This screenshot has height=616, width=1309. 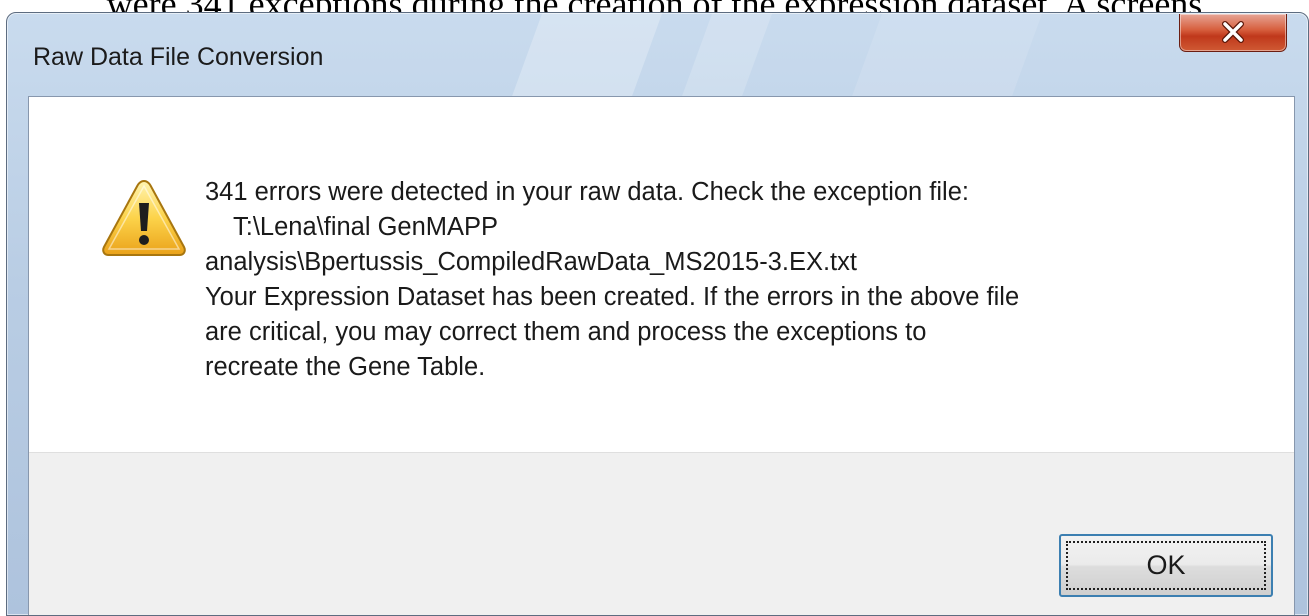 I want to click on ok-button-label: OK, so click(x=1166, y=565).